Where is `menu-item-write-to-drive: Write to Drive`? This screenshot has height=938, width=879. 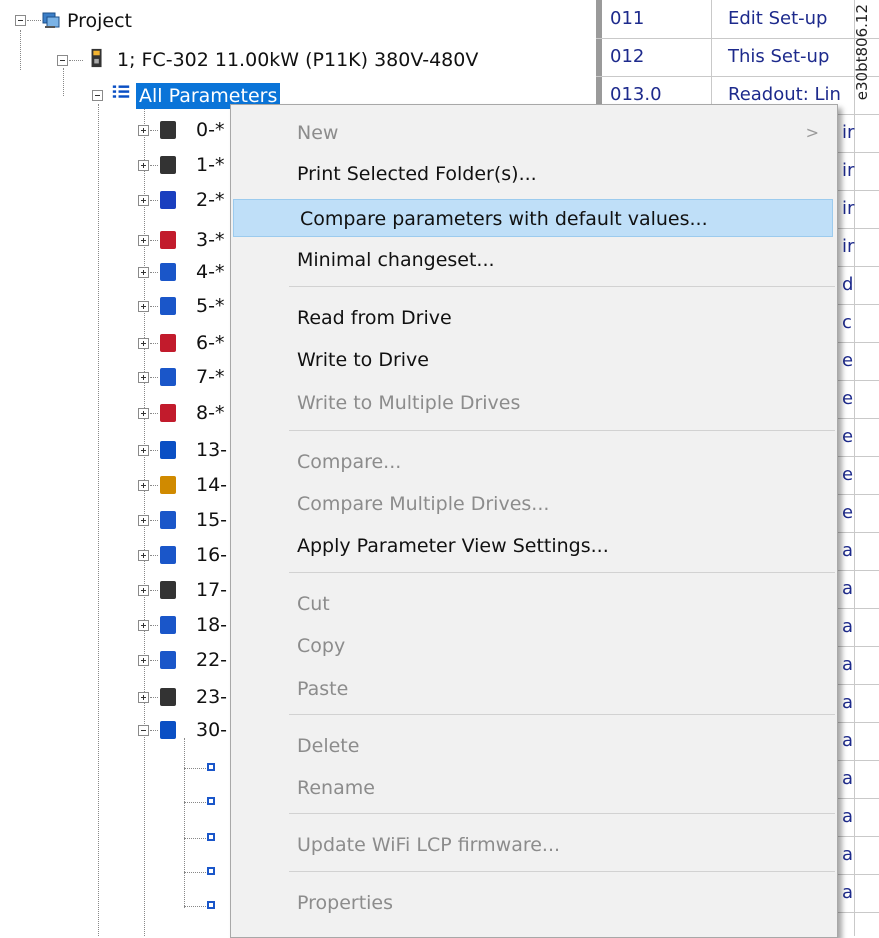
menu-item-write-to-drive: Write to Drive is located at coordinates (533, 360).